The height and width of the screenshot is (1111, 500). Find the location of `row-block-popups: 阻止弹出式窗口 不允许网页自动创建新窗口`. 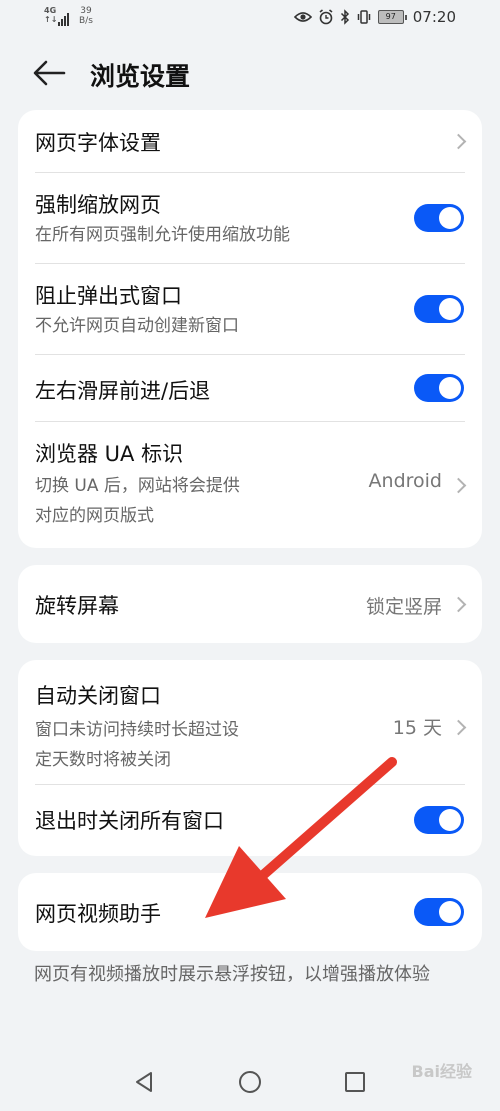

row-block-popups: 阻止弹出式窗口 不允许网页自动创建新窗口 is located at coordinates (250, 309).